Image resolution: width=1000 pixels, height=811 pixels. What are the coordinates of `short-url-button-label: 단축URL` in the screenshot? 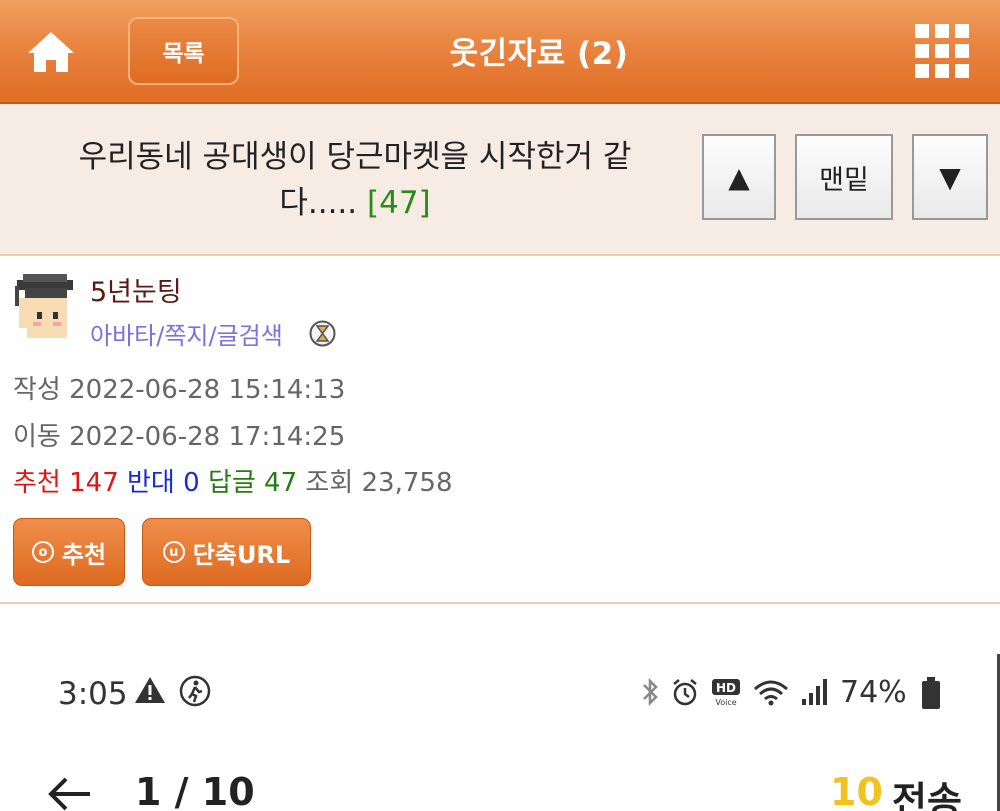 It's located at (241, 554).